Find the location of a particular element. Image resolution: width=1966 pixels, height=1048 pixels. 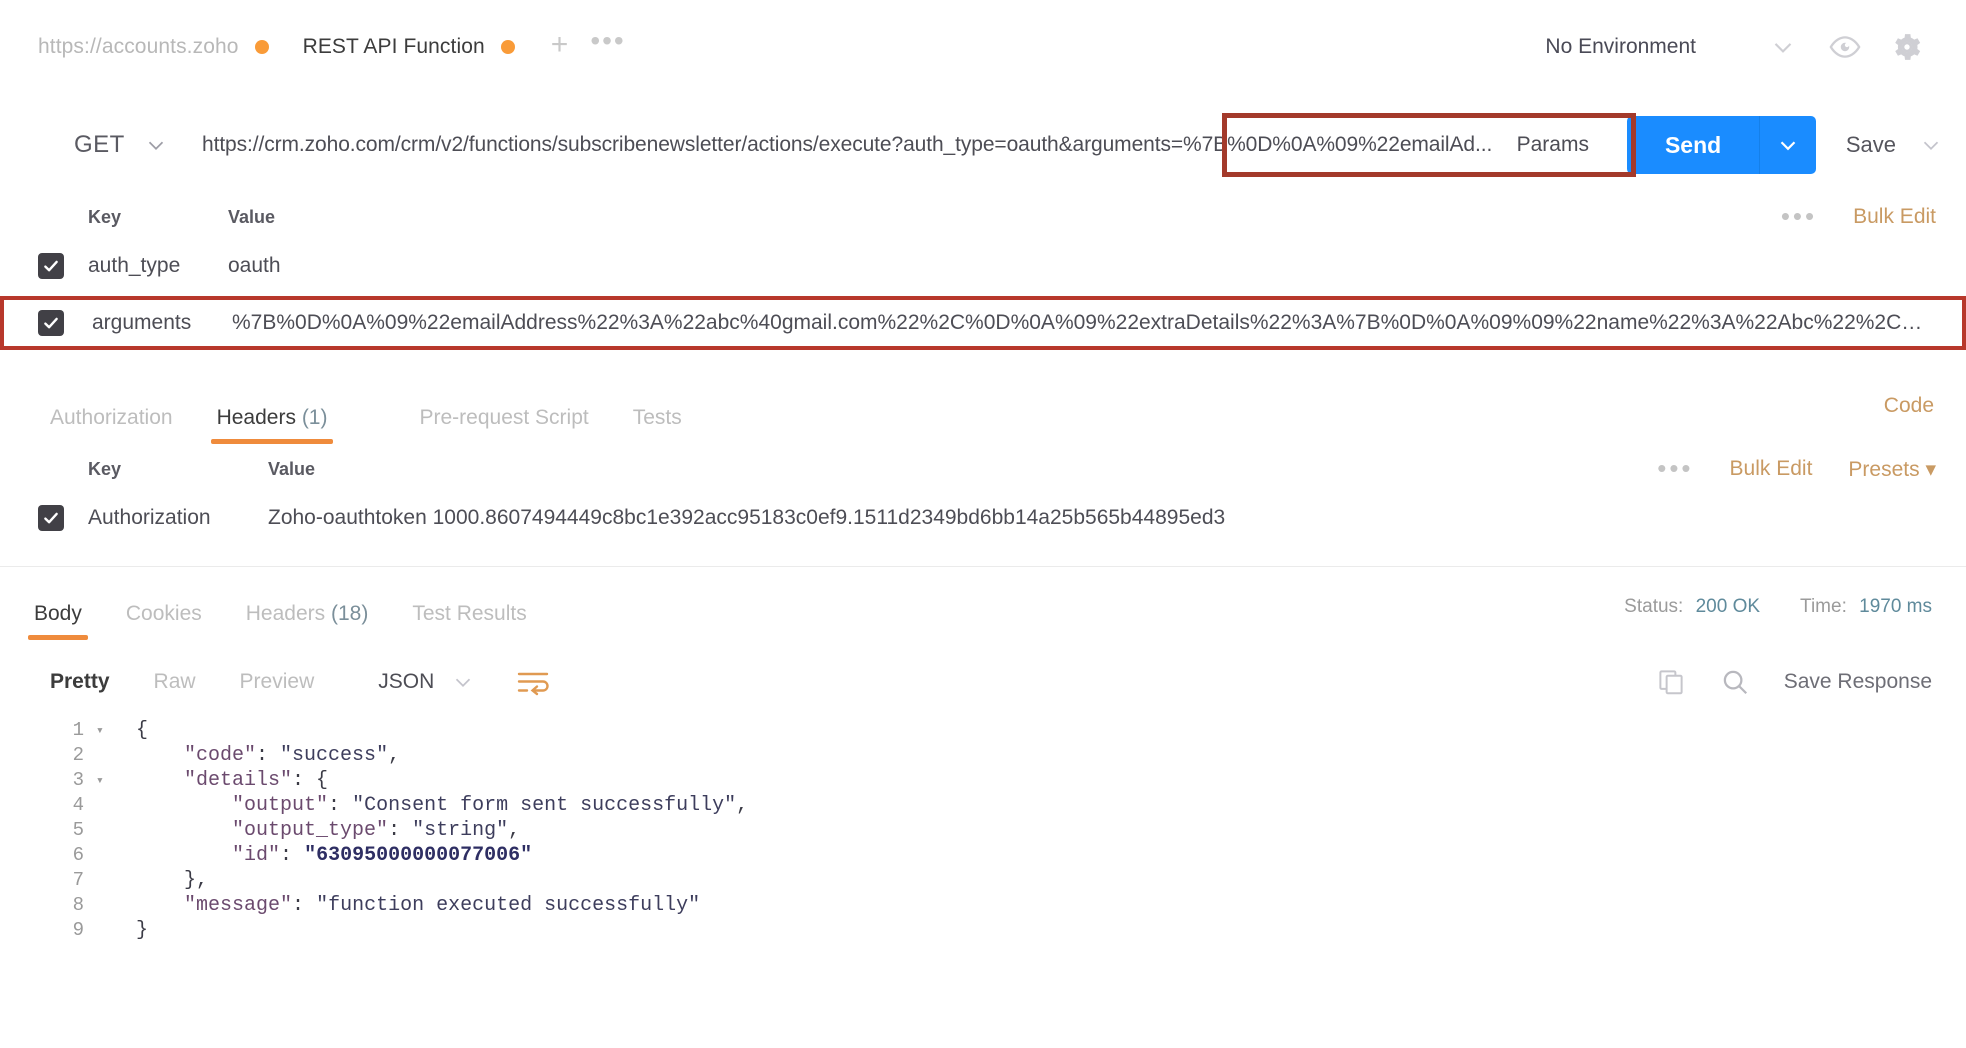

unsaved-dot-icon is located at coordinates (507, 46).